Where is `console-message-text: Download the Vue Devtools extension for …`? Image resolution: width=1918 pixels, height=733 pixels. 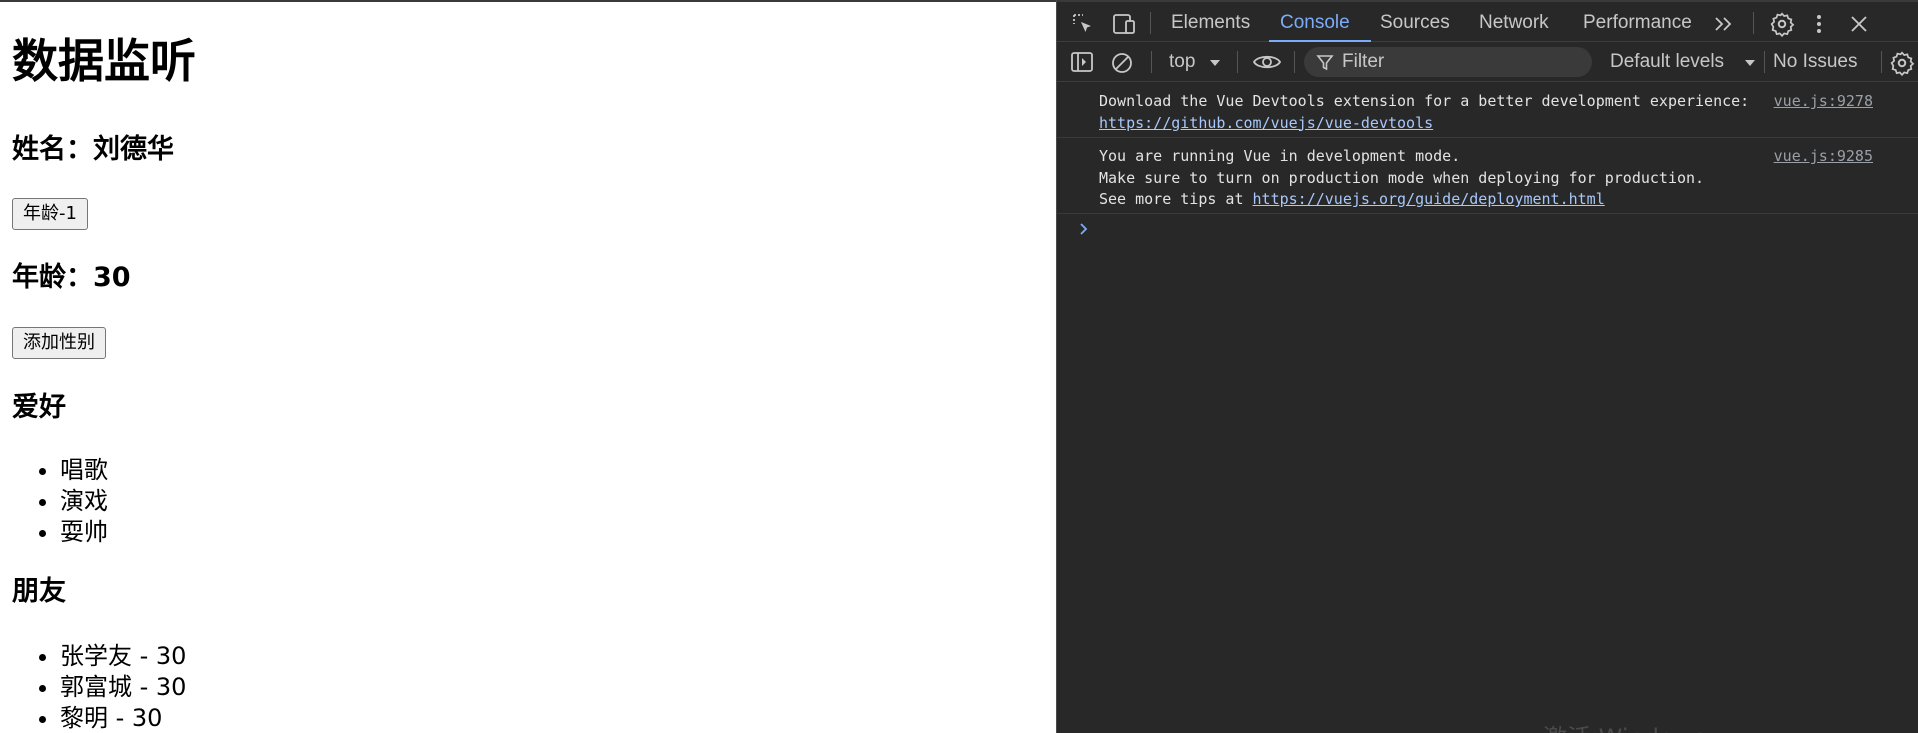 console-message-text: Download the Vue Devtools extension for … is located at coordinates (1424, 112).